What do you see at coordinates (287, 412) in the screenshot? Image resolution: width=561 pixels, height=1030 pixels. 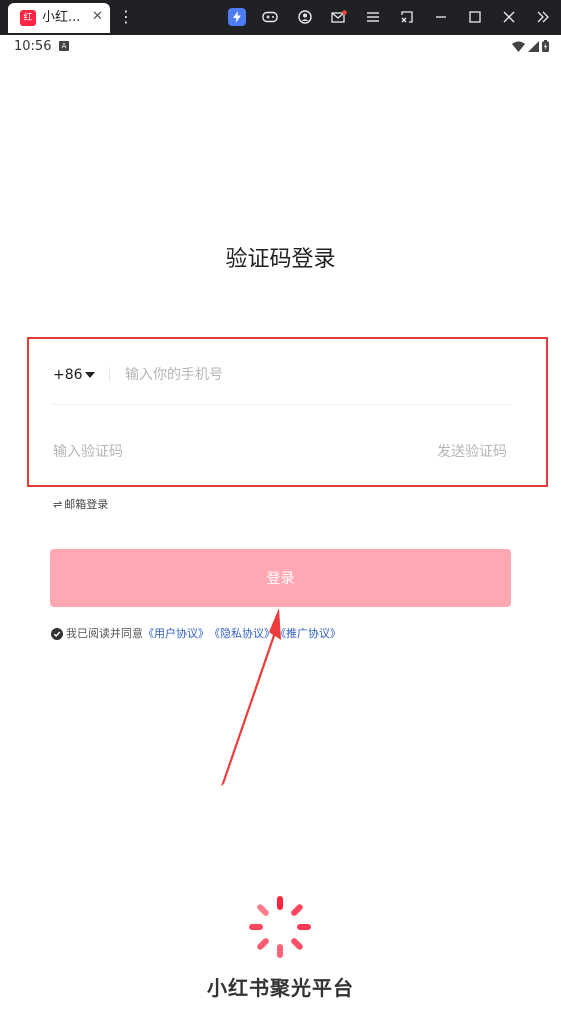 I see `form-highlight-box` at bounding box center [287, 412].